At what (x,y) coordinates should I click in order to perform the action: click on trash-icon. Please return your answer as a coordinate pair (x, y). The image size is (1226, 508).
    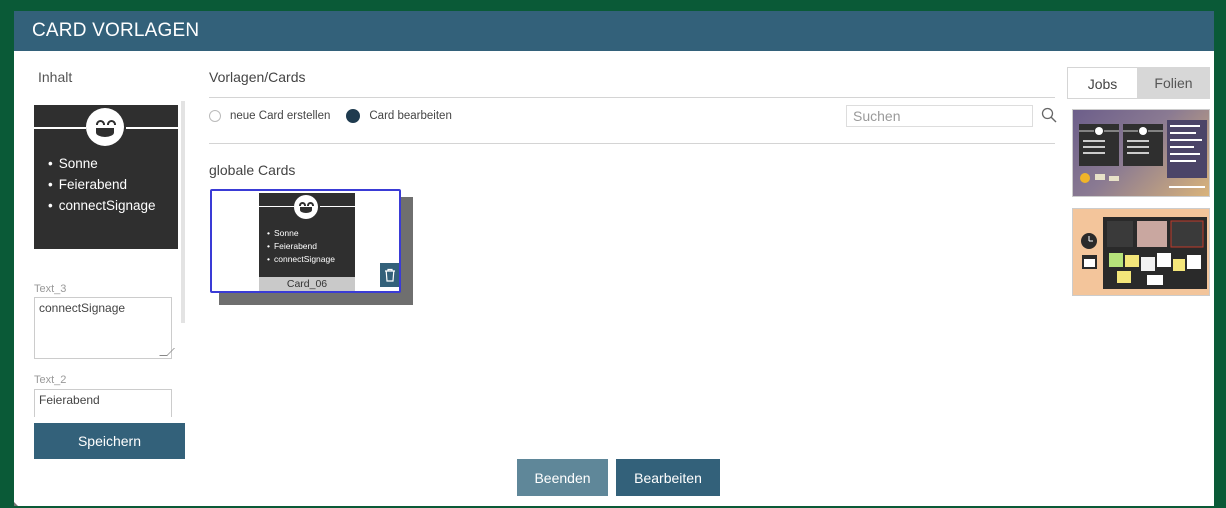
    Looking at the image, I should click on (390, 275).